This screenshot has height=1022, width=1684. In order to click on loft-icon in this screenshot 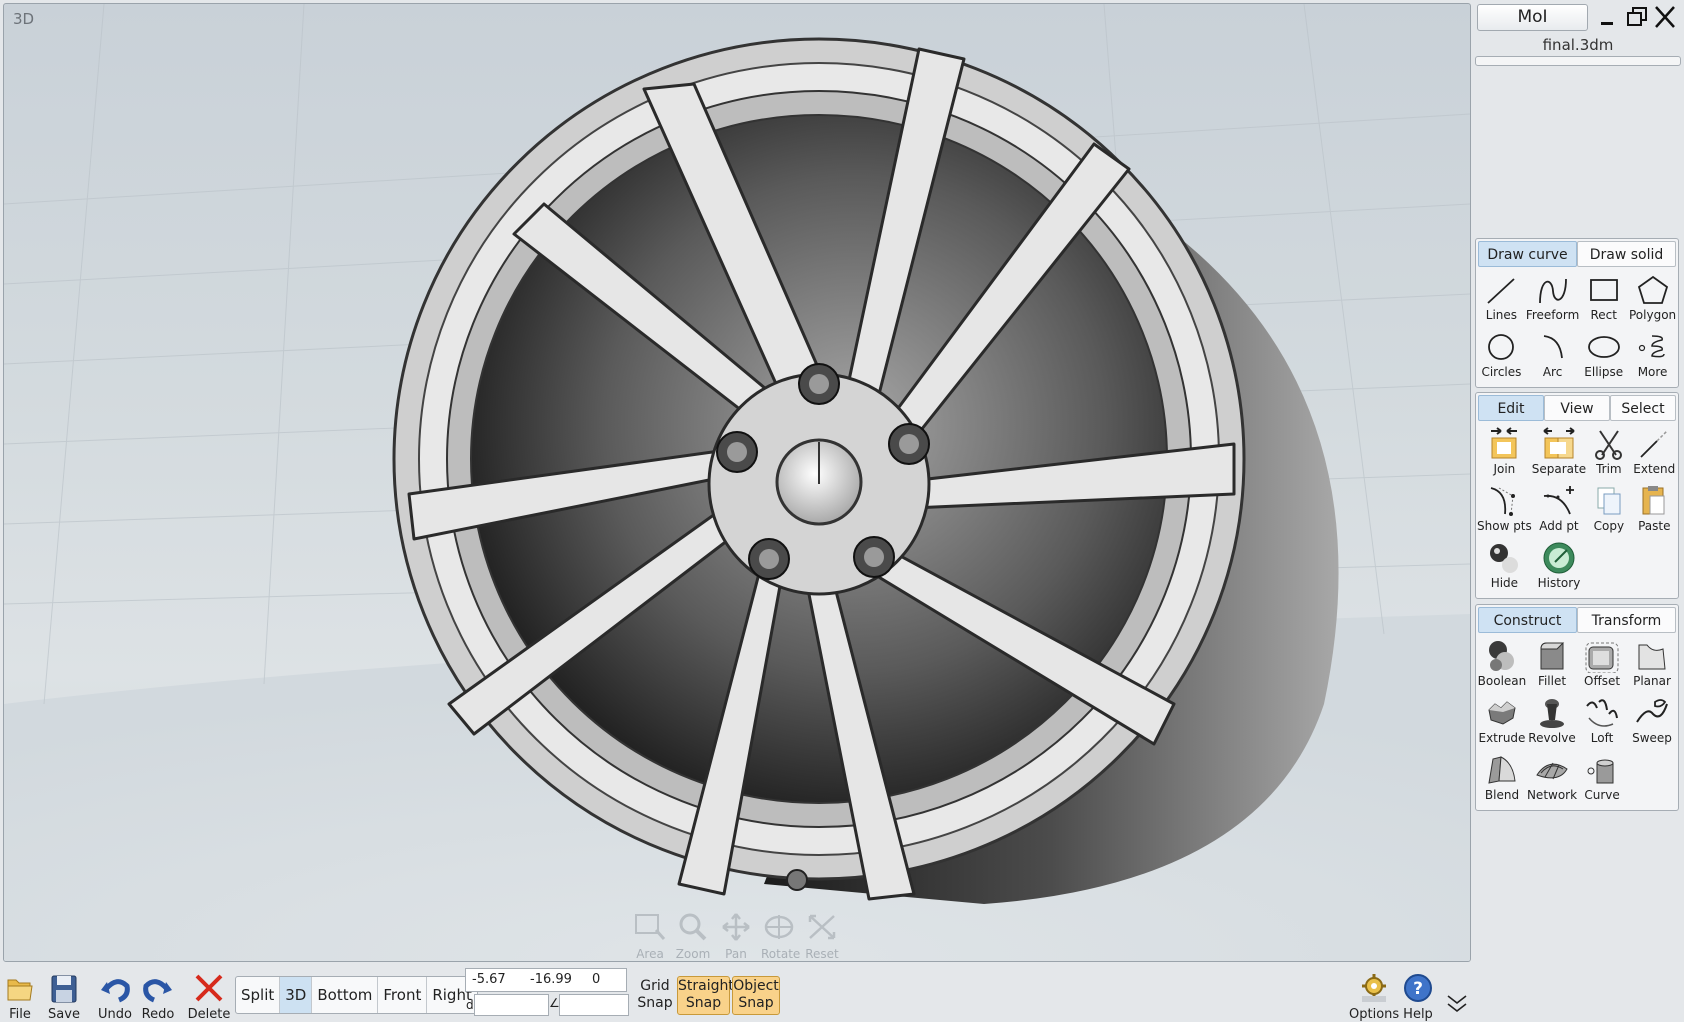, I will do `click(1602, 713)`.